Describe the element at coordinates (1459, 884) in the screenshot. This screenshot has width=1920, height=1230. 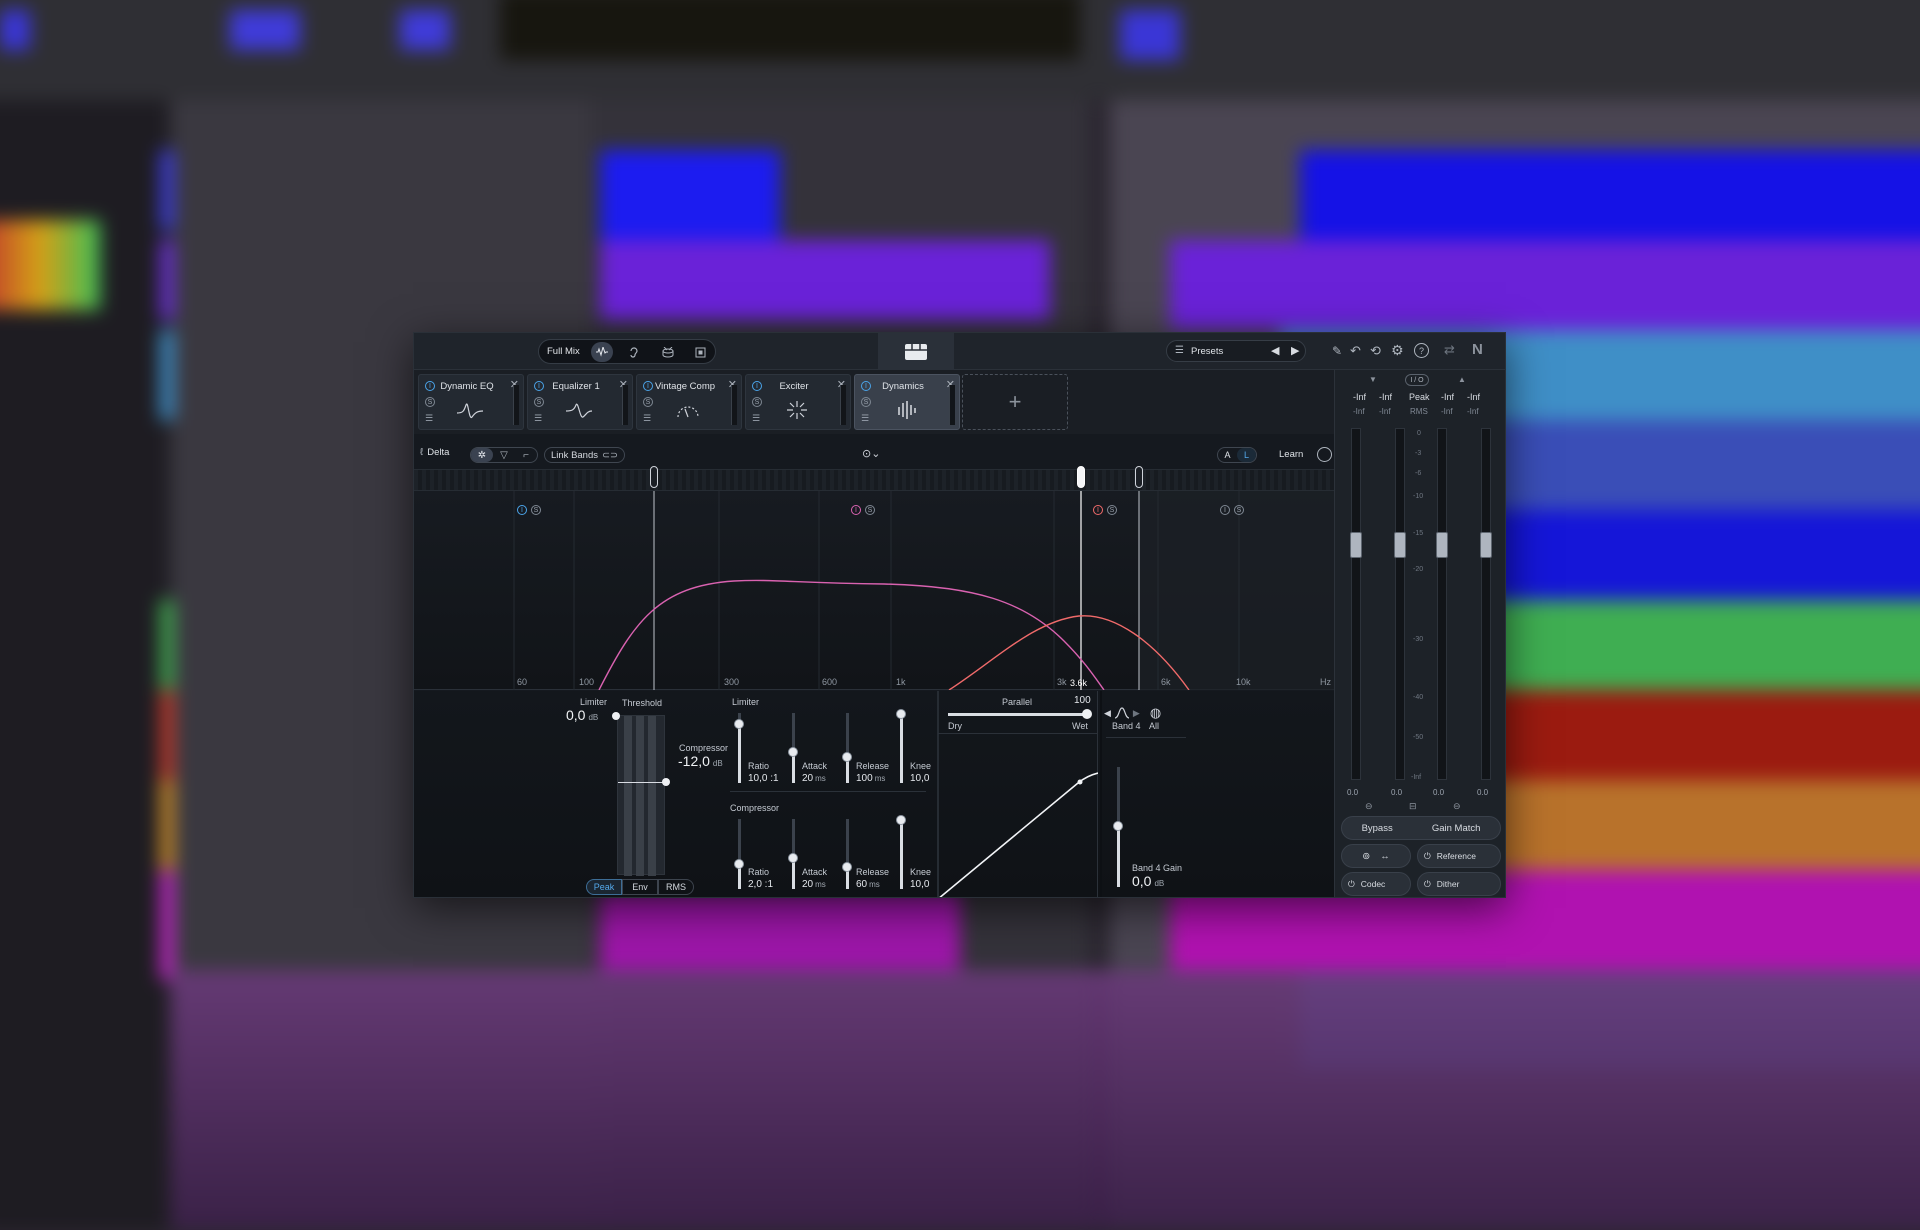
I see `dither-button: ⏻ Dither` at that location.